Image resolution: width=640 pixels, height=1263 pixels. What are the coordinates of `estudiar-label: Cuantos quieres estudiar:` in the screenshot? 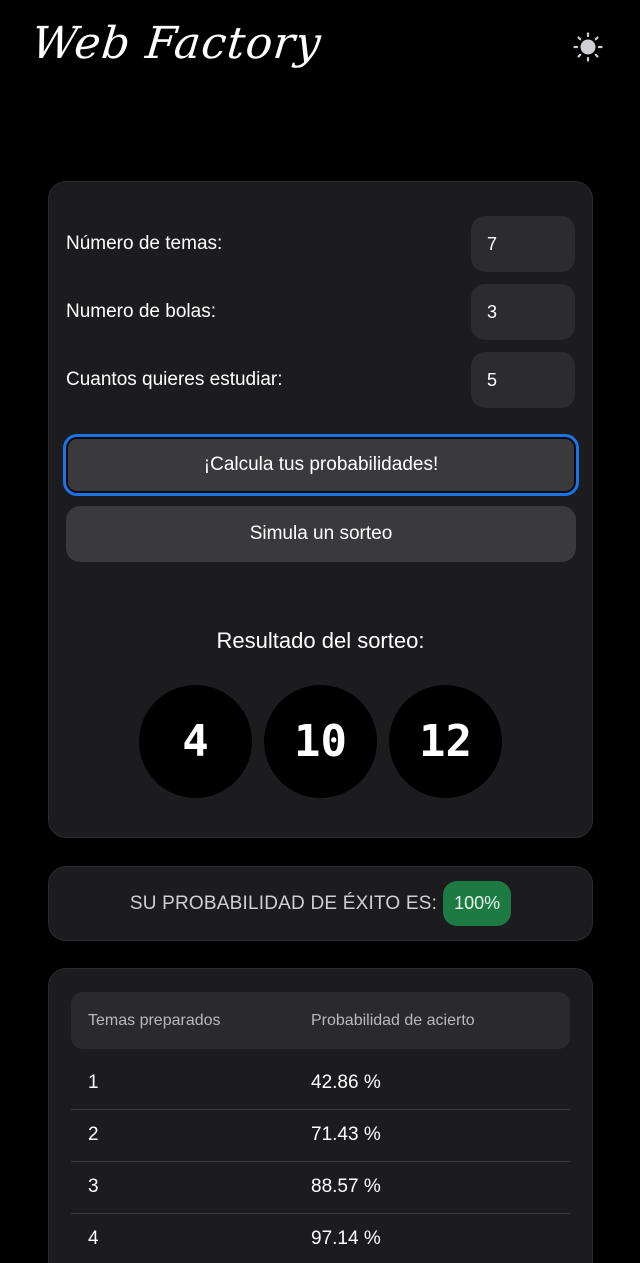 It's located at (174, 379).